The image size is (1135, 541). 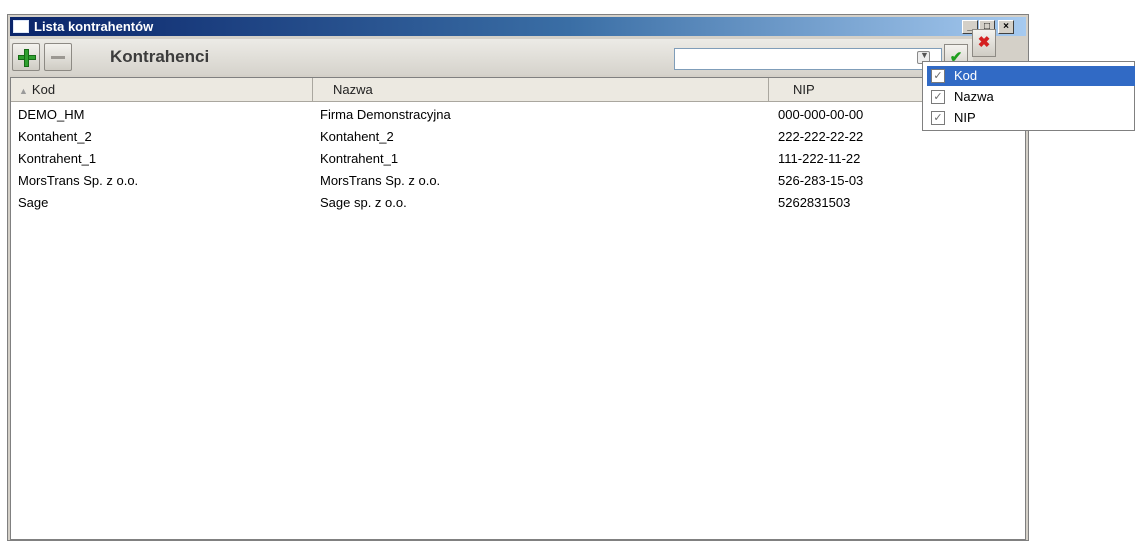 I want to click on search-input, so click(x=808, y=59).